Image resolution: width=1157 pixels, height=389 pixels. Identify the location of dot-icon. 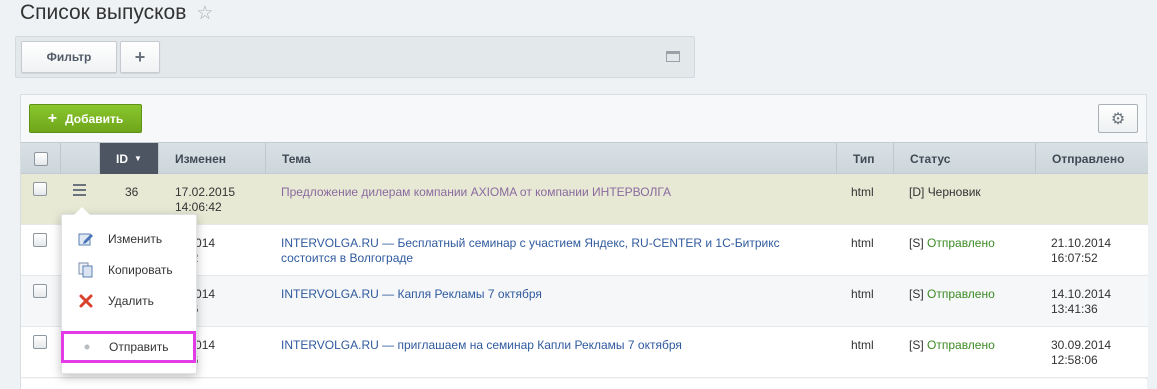
(87, 347).